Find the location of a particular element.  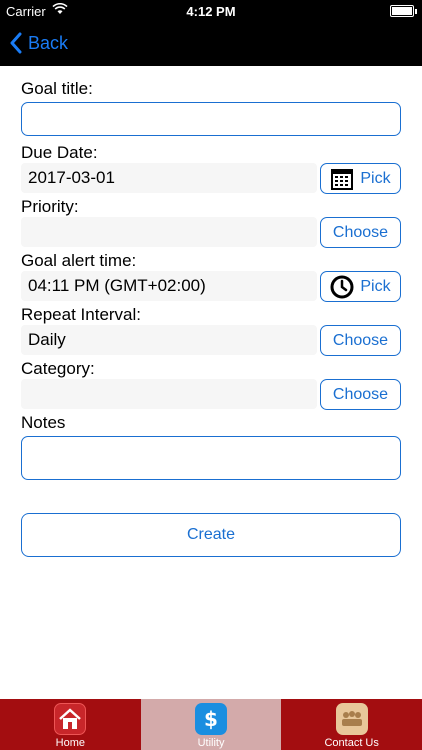

category-field is located at coordinates (169, 394).